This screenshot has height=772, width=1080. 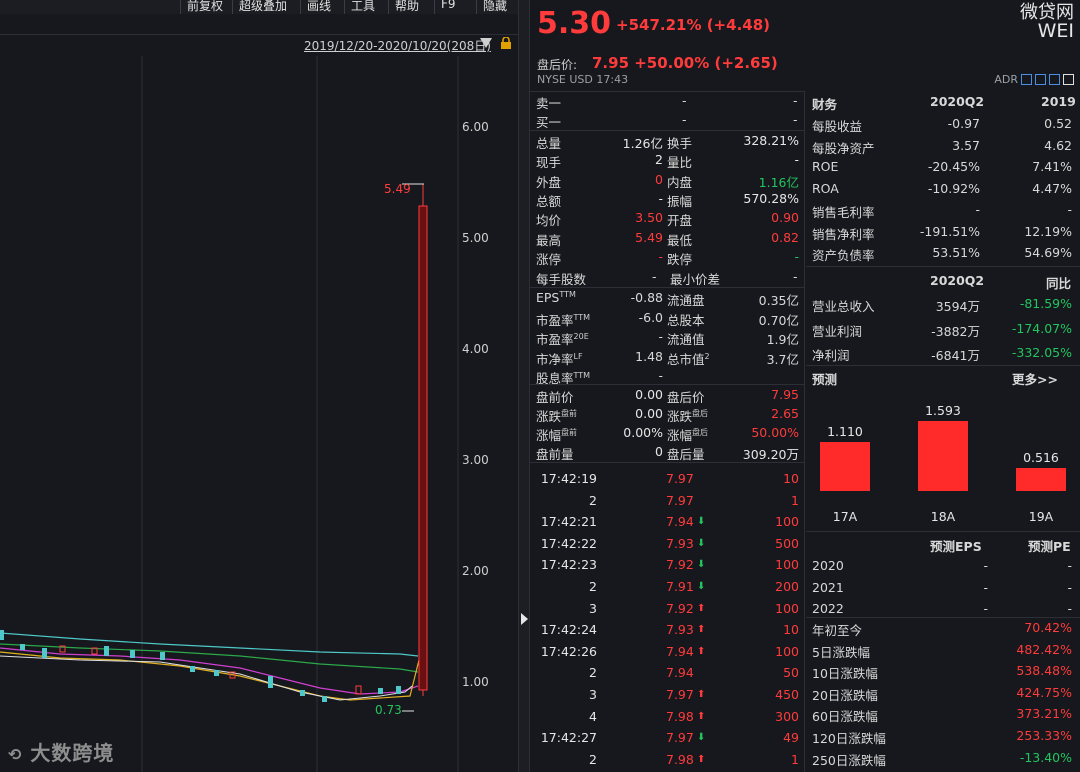 What do you see at coordinates (1035, 378) in the screenshot?
I see `forecast-more-link: 更多>>` at bounding box center [1035, 378].